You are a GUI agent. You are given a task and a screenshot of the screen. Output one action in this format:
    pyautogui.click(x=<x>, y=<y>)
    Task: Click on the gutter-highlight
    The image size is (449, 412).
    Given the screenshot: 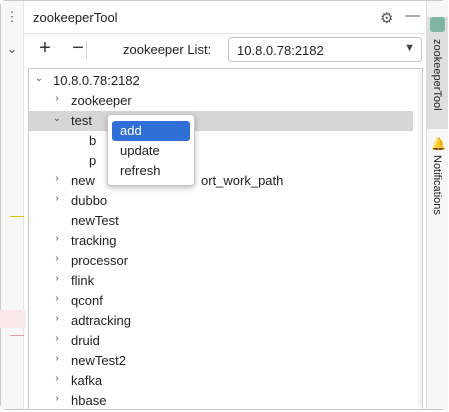 What is the action you would take?
    pyautogui.click(x=13, y=319)
    